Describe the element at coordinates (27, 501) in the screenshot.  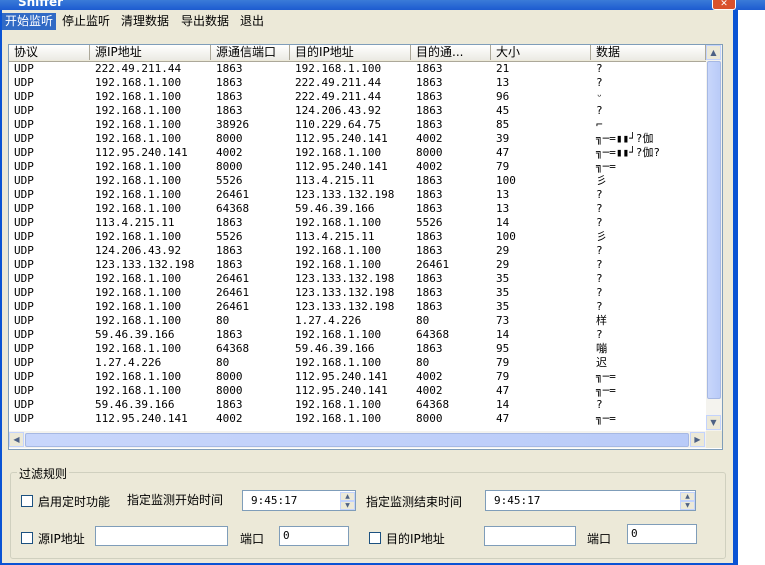
I see `enable-timer-checkbox` at that location.